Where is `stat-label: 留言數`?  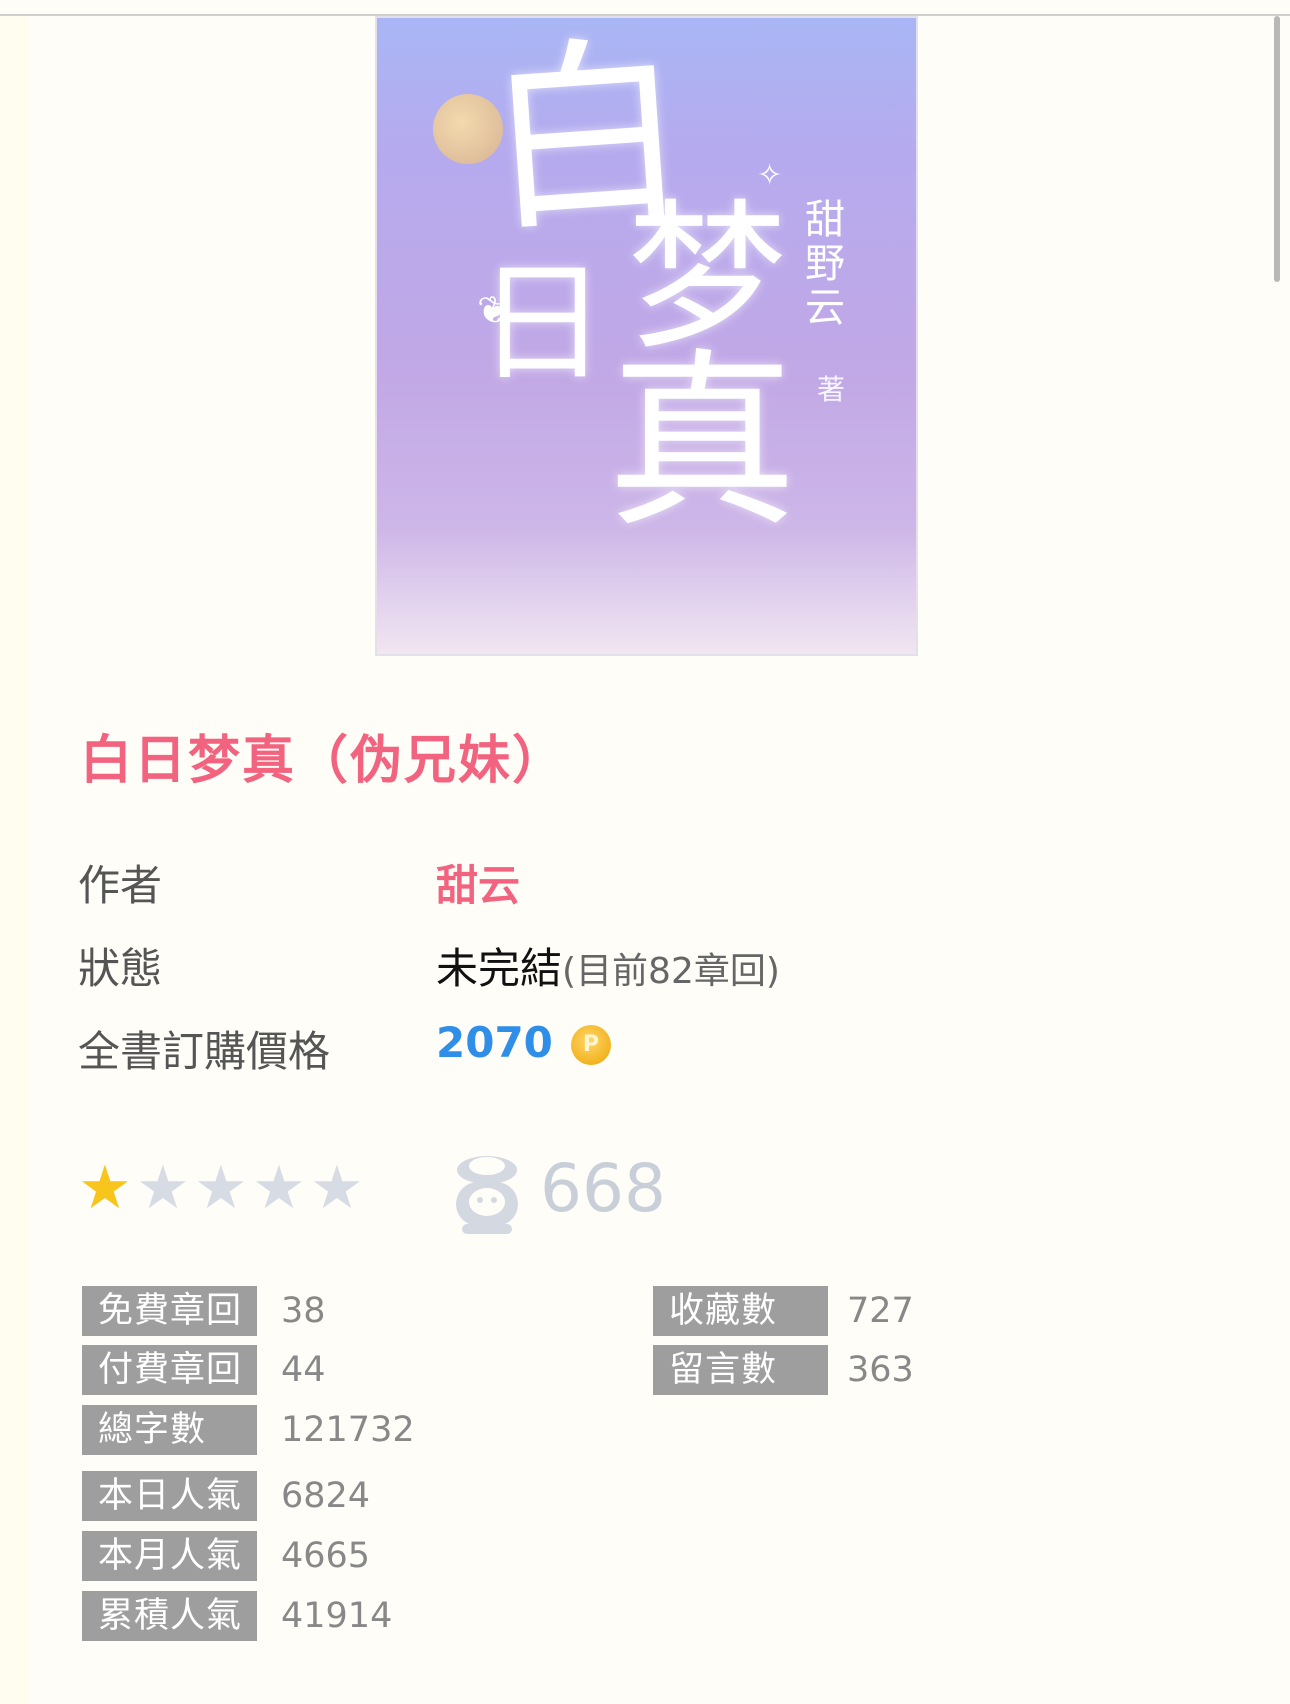
stat-label: 留言數 is located at coordinates (740, 1370).